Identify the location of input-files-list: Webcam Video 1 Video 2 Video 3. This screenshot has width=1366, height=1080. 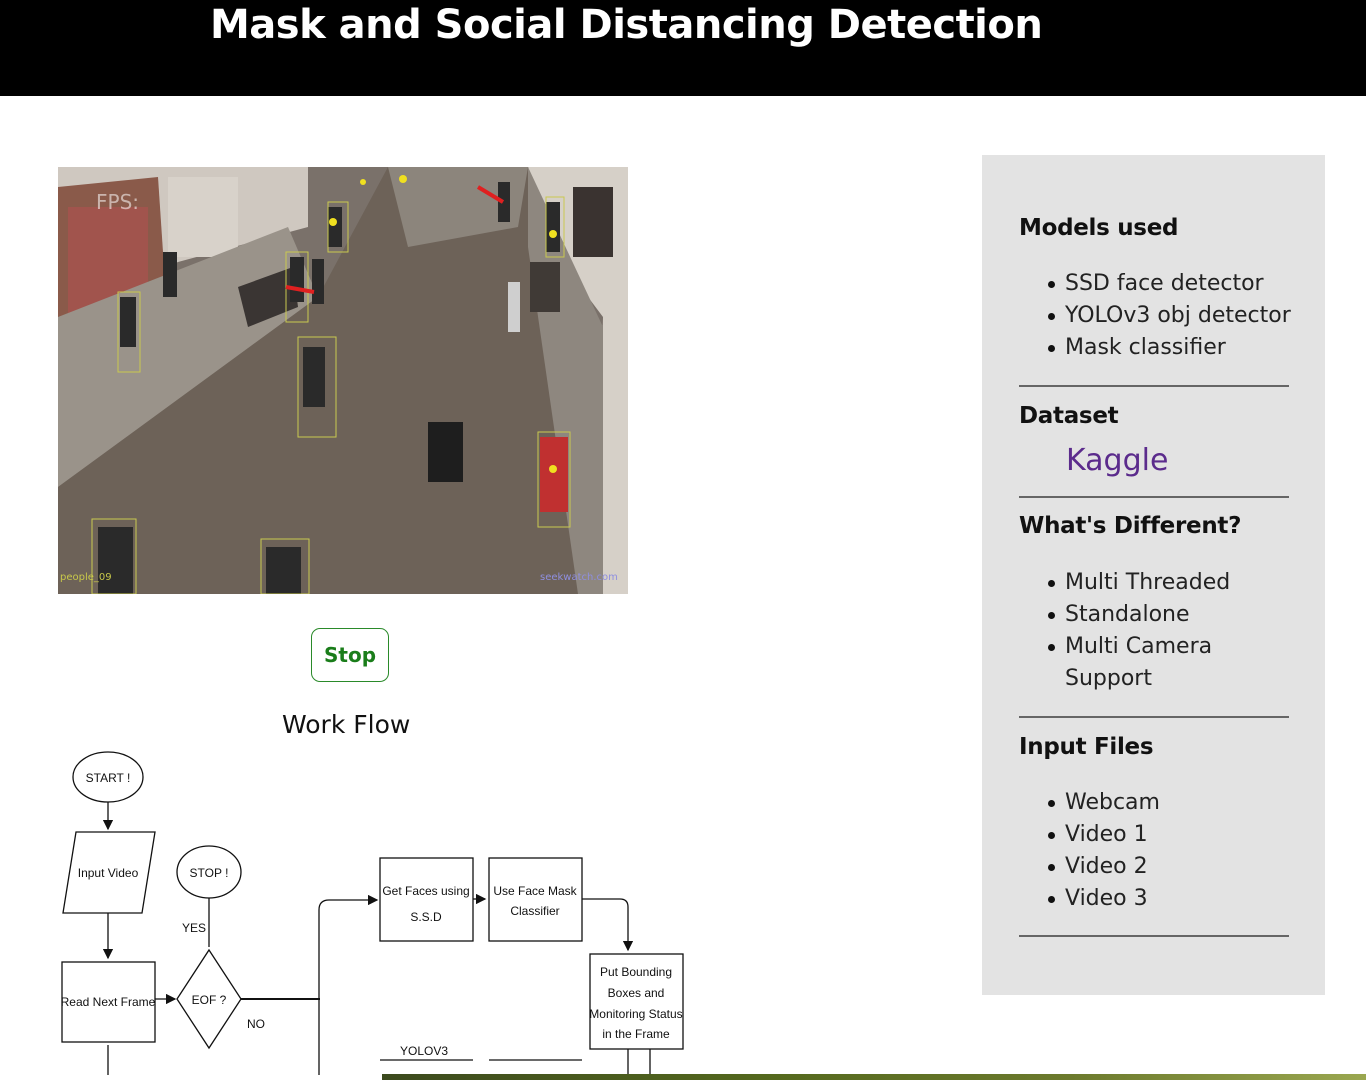
(1102, 851).